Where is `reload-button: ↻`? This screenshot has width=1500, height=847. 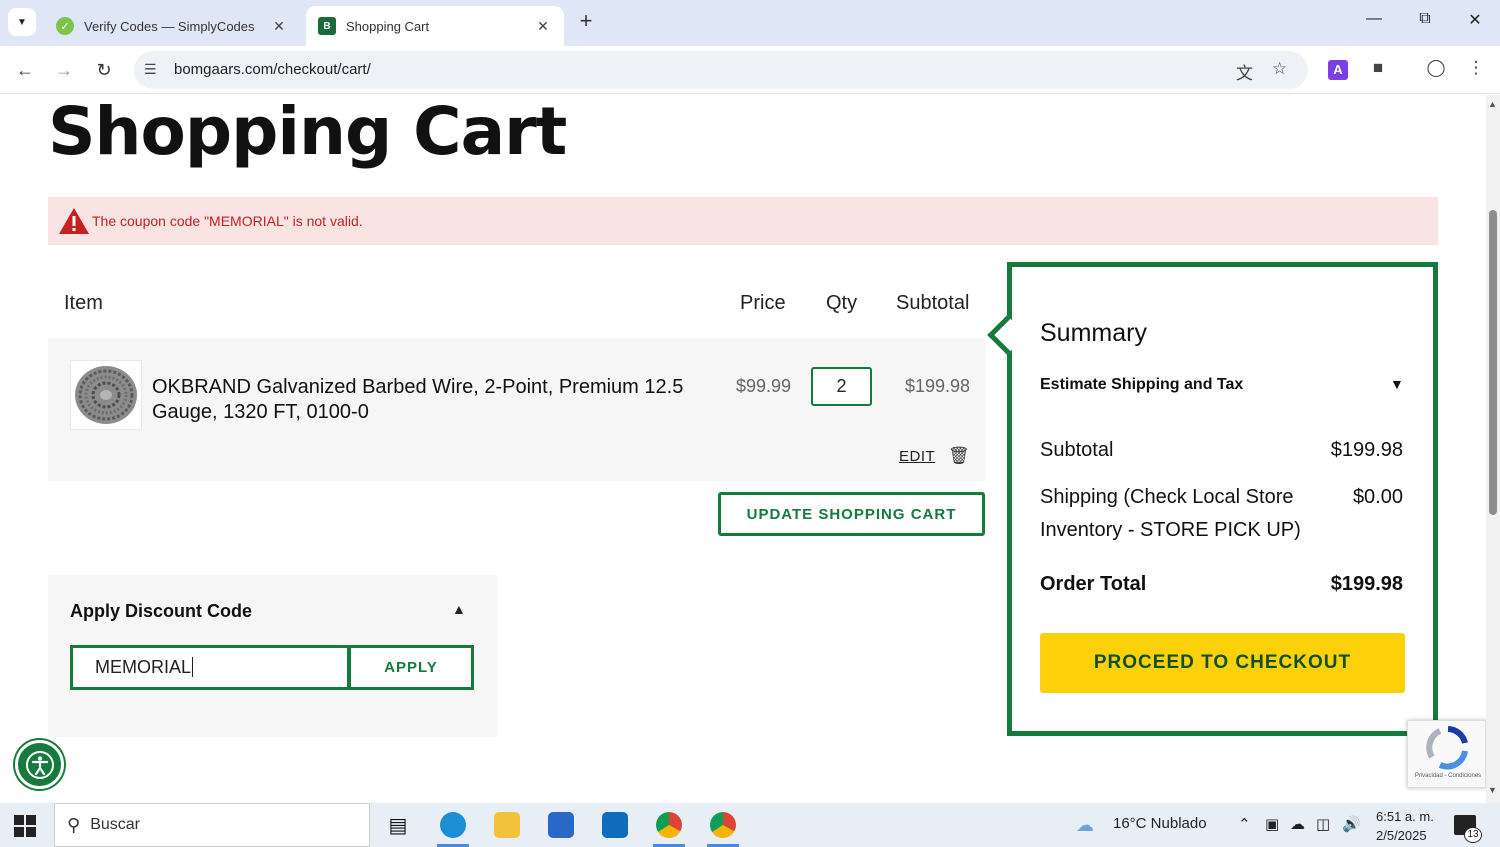 reload-button: ↻ is located at coordinates (104, 70).